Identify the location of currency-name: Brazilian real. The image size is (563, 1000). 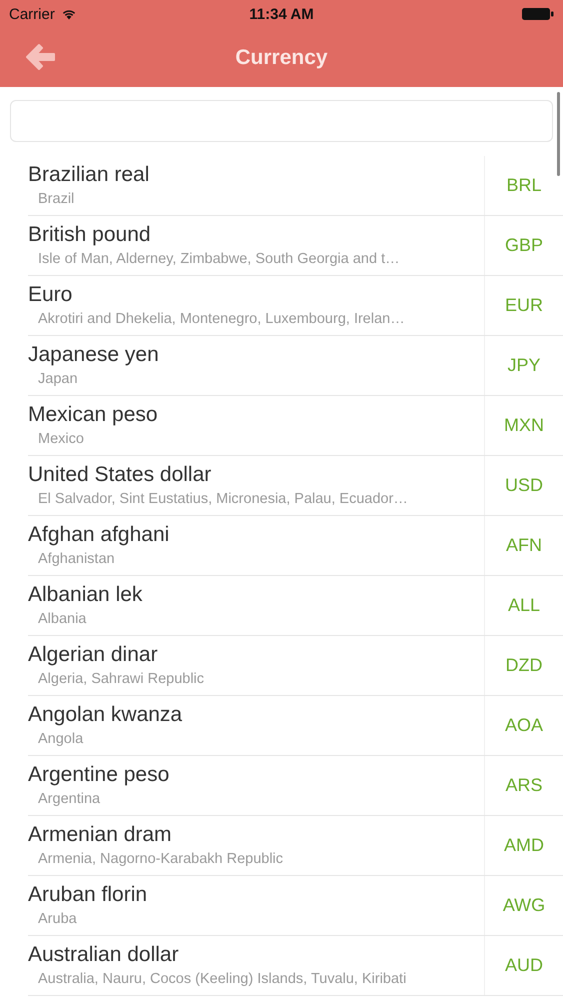
(89, 175).